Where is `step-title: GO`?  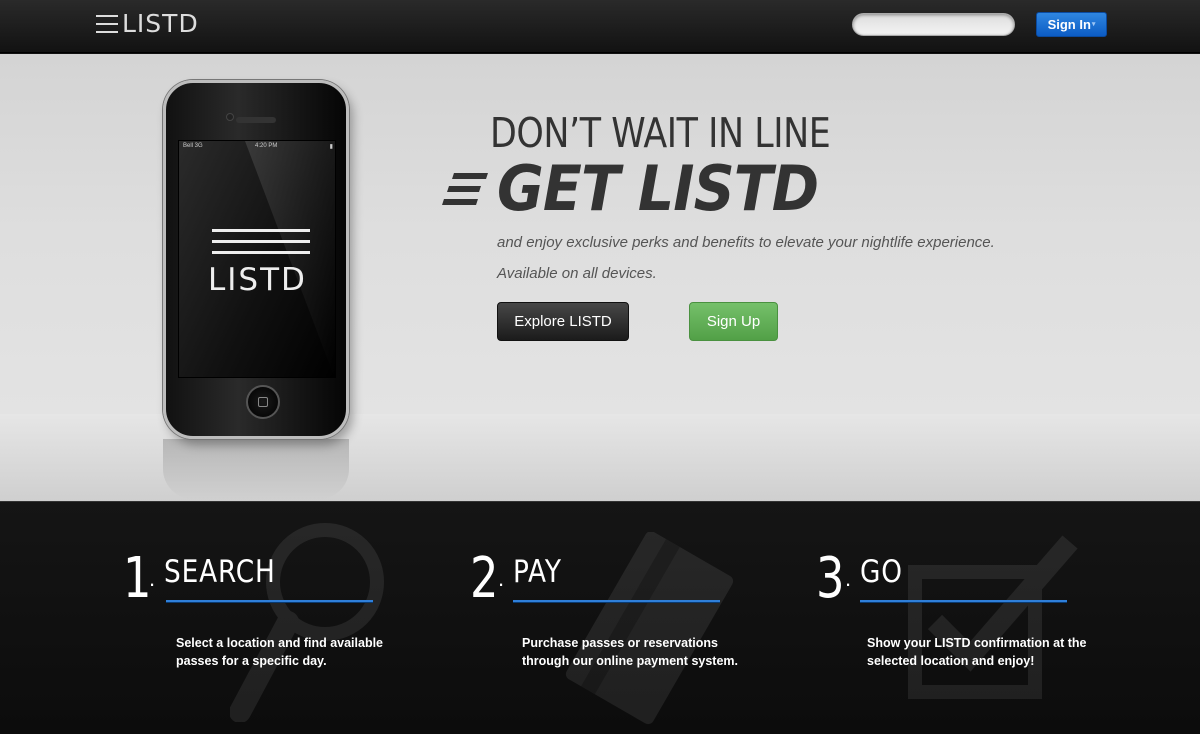
step-title: GO is located at coordinates (881, 572).